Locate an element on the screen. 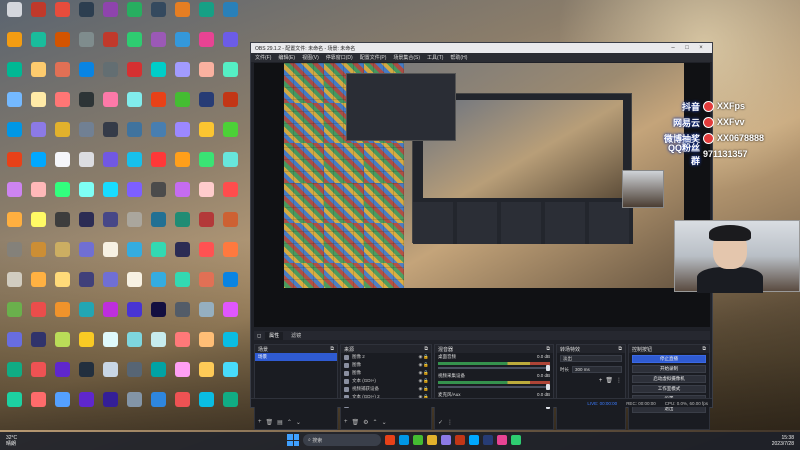 Image resolution: width=800 pixels, height=450 pixels. volume-slider is located at coordinates (494, 368).